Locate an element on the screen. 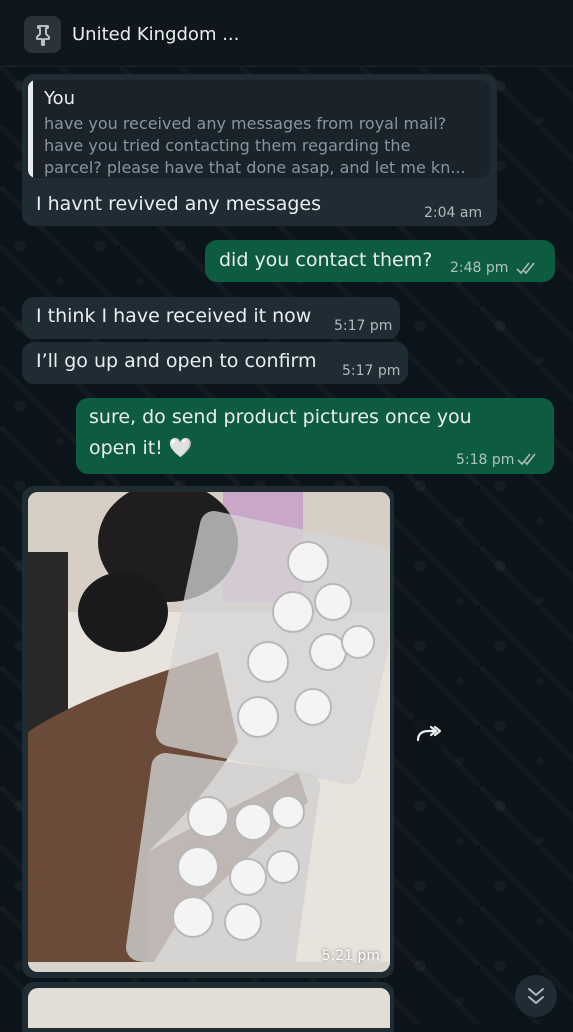 The image size is (573, 1032). message-time: 2:04 am is located at coordinates (453, 213).